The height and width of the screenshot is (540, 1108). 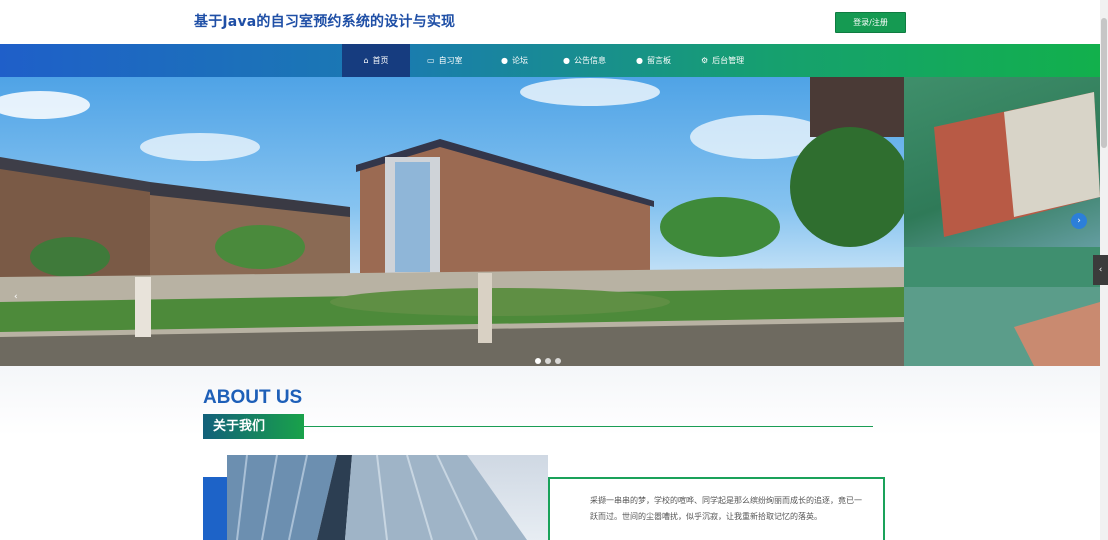 I want to click on nav-item-admin: ⚙ 后台管理, so click(x=722, y=60).